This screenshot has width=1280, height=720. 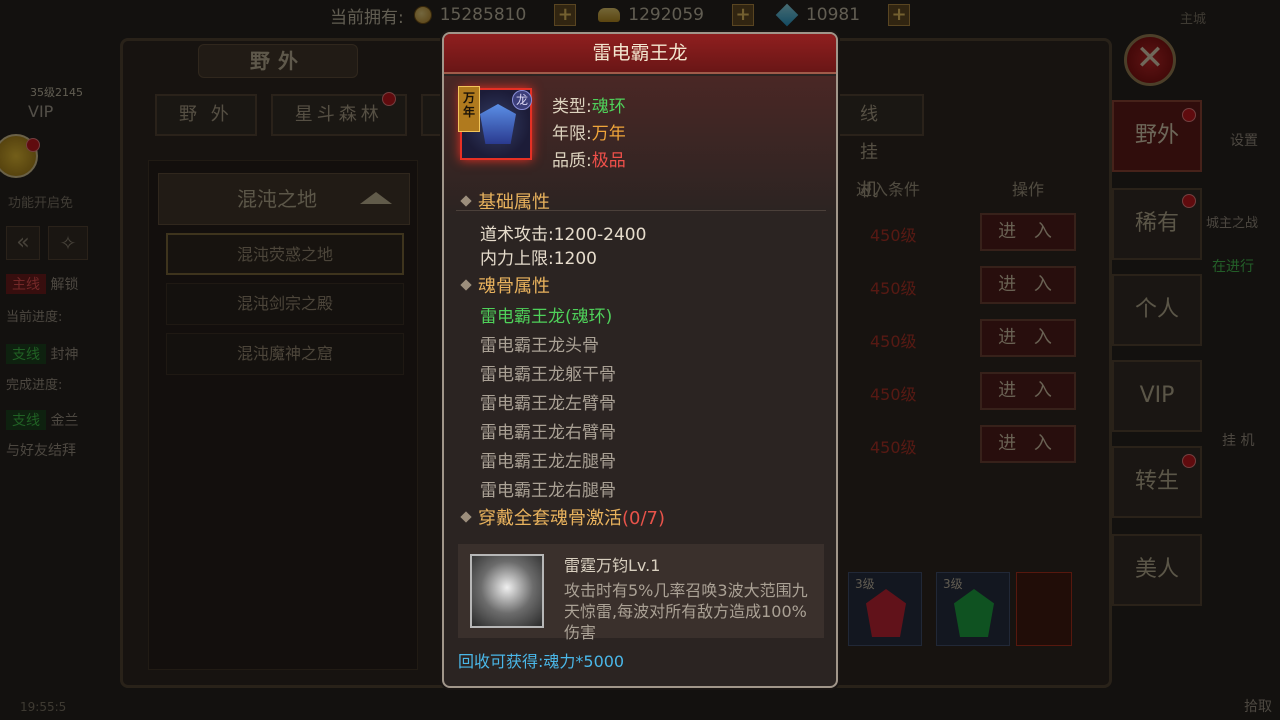 What do you see at coordinates (1232, 221) in the screenshot?
I see `city-war-button: 城主之战` at bounding box center [1232, 221].